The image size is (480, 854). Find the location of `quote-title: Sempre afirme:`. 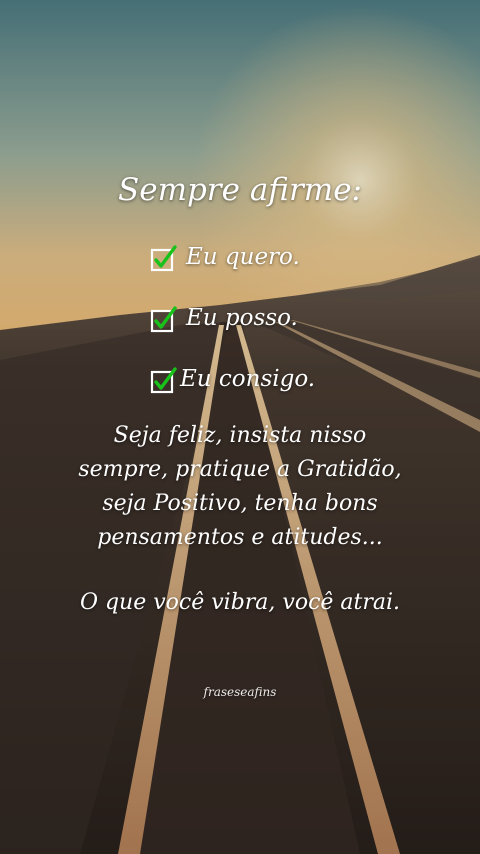

quote-title: Sempre afirme: is located at coordinates (239, 190).